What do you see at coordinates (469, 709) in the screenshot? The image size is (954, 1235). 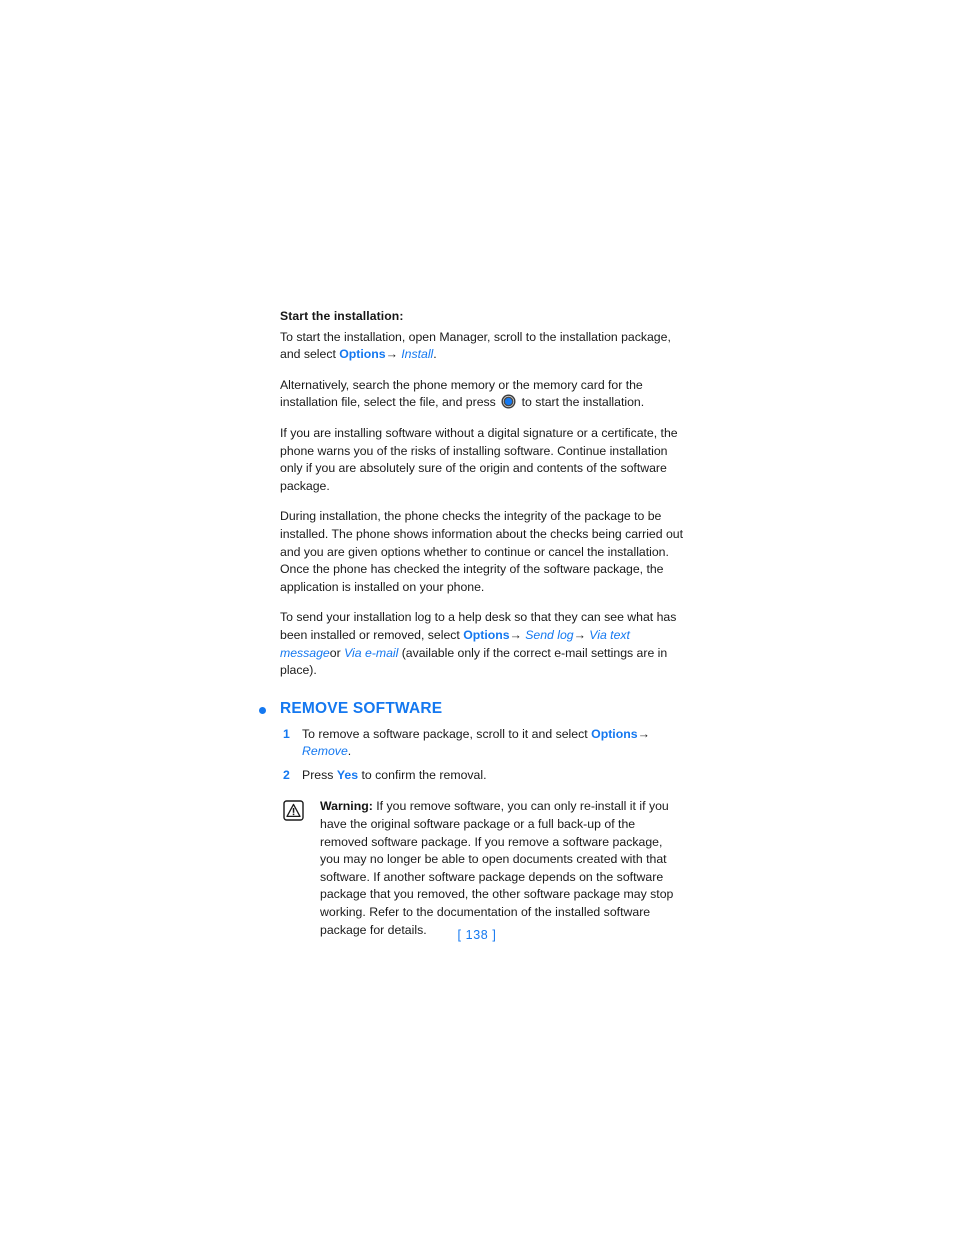 I see `section-heading-remove-software: REMOVE SOFTWARE` at bounding box center [469, 709].